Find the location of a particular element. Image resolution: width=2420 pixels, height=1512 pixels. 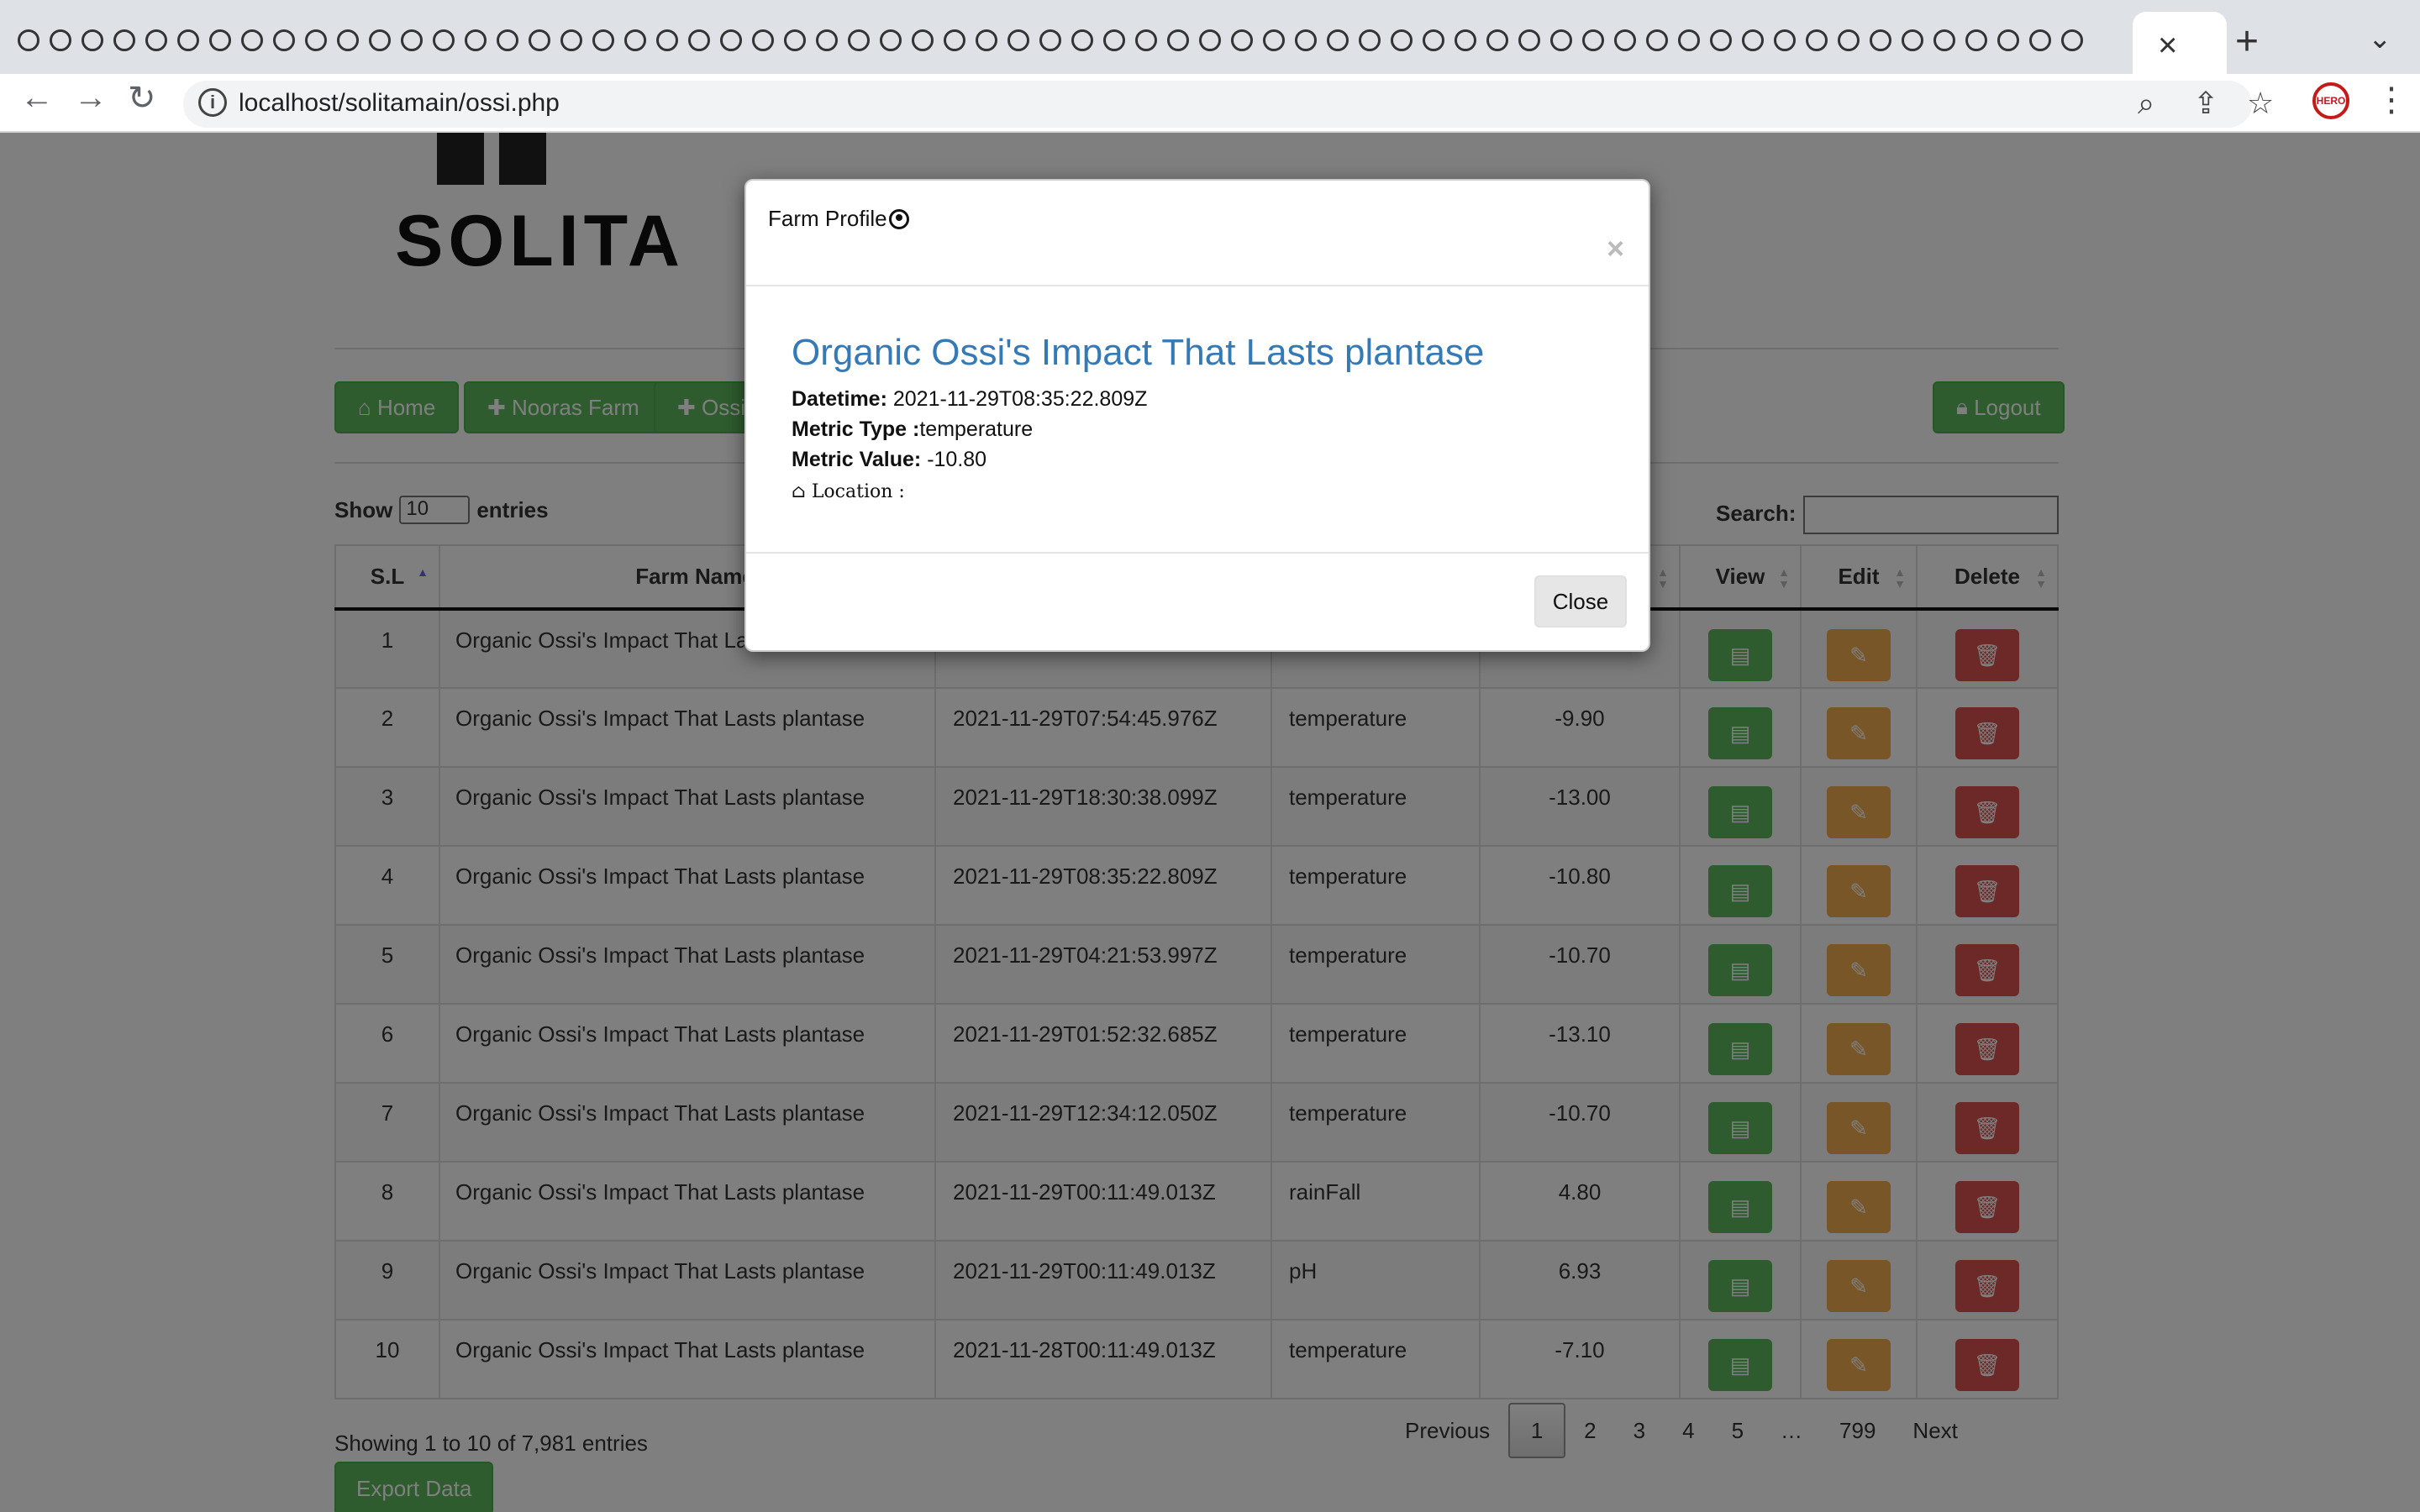

zoom-icon: ⌕ is located at coordinates (2146, 104).